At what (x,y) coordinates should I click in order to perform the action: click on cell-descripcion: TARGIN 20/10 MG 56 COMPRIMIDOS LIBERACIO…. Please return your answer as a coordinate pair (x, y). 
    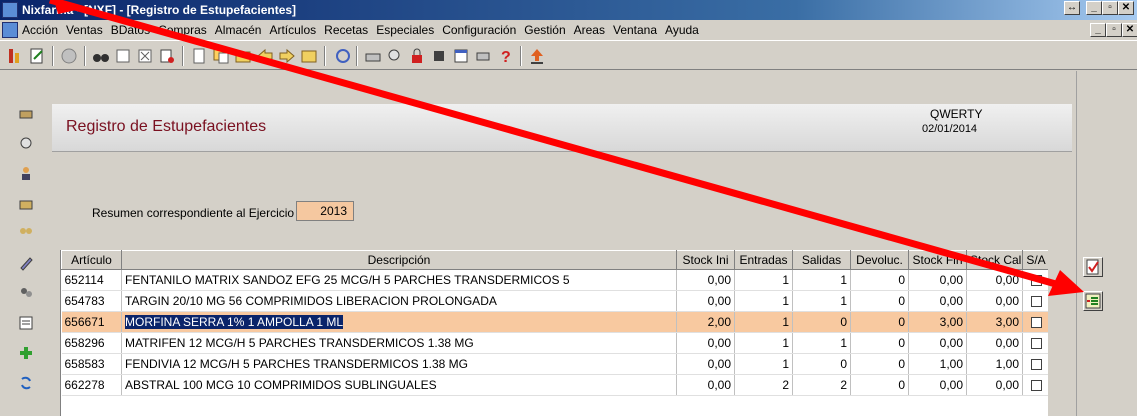
    Looking at the image, I should click on (399, 301).